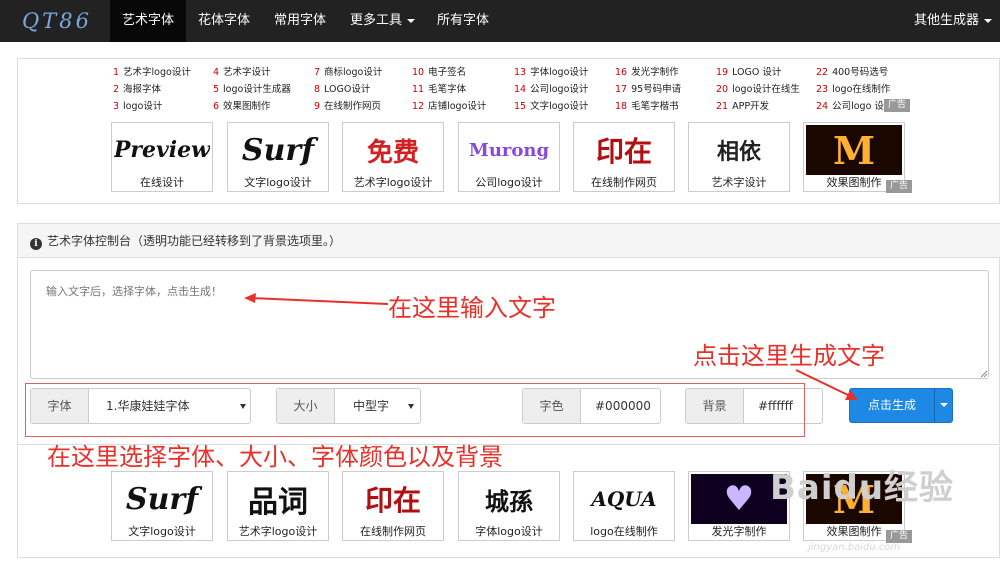 This screenshot has height=567, width=1000. What do you see at coordinates (739, 183) in the screenshot?
I see `thumbnail-caption: 艺术字设计` at bounding box center [739, 183].